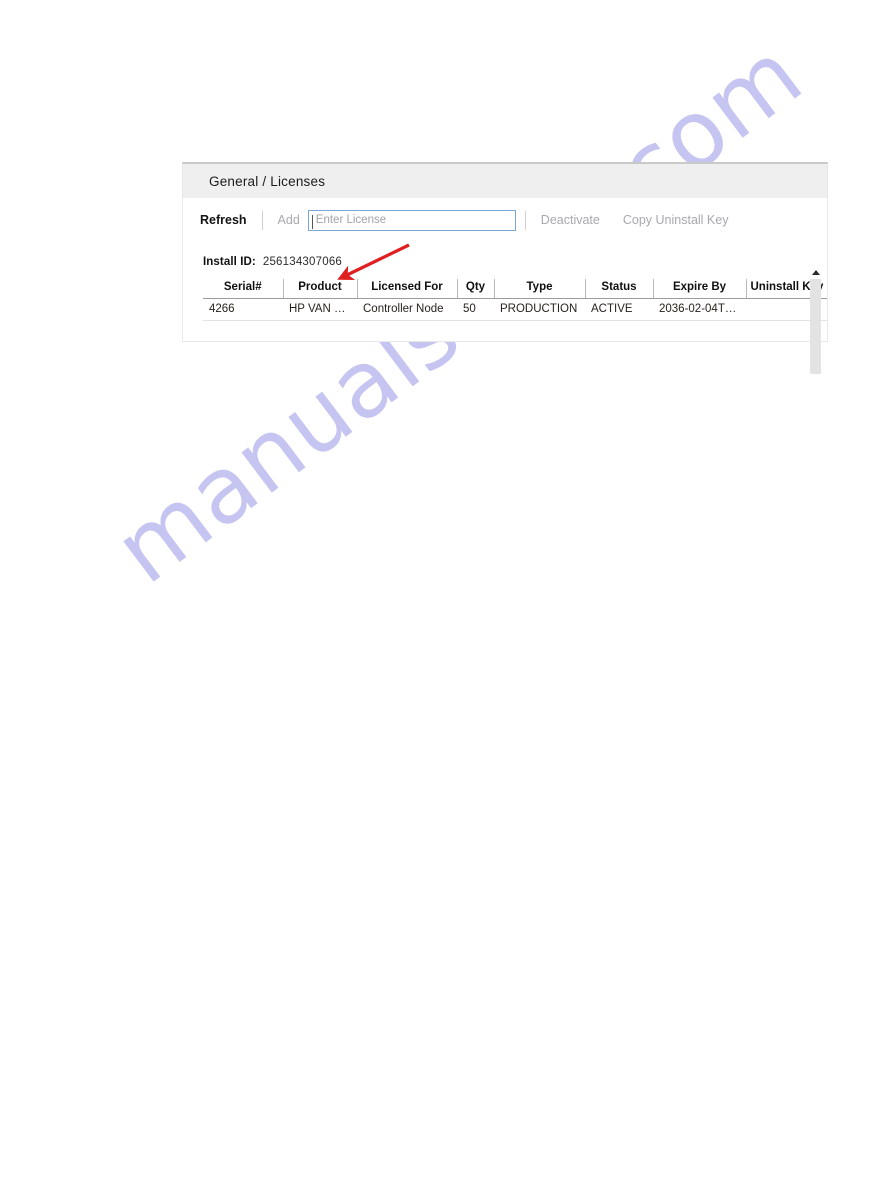 This screenshot has width=892, height=1188. What do you see at coordinates (476, 289) in the screenshot?
I see `column-header-qty: Qty` at bounding box center [476, 289].